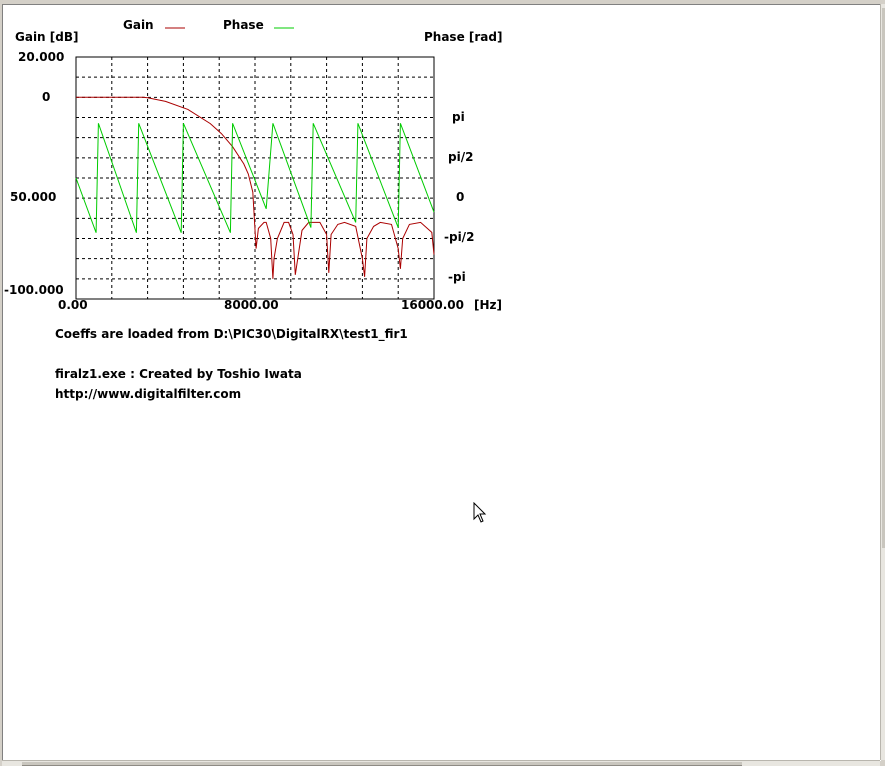 This screenshot has width=885, height=766. What do you see at coordinates (243, 25) in the screenshot?
I see `legend-phase-label: Phase` at bounding box center [243, 25].